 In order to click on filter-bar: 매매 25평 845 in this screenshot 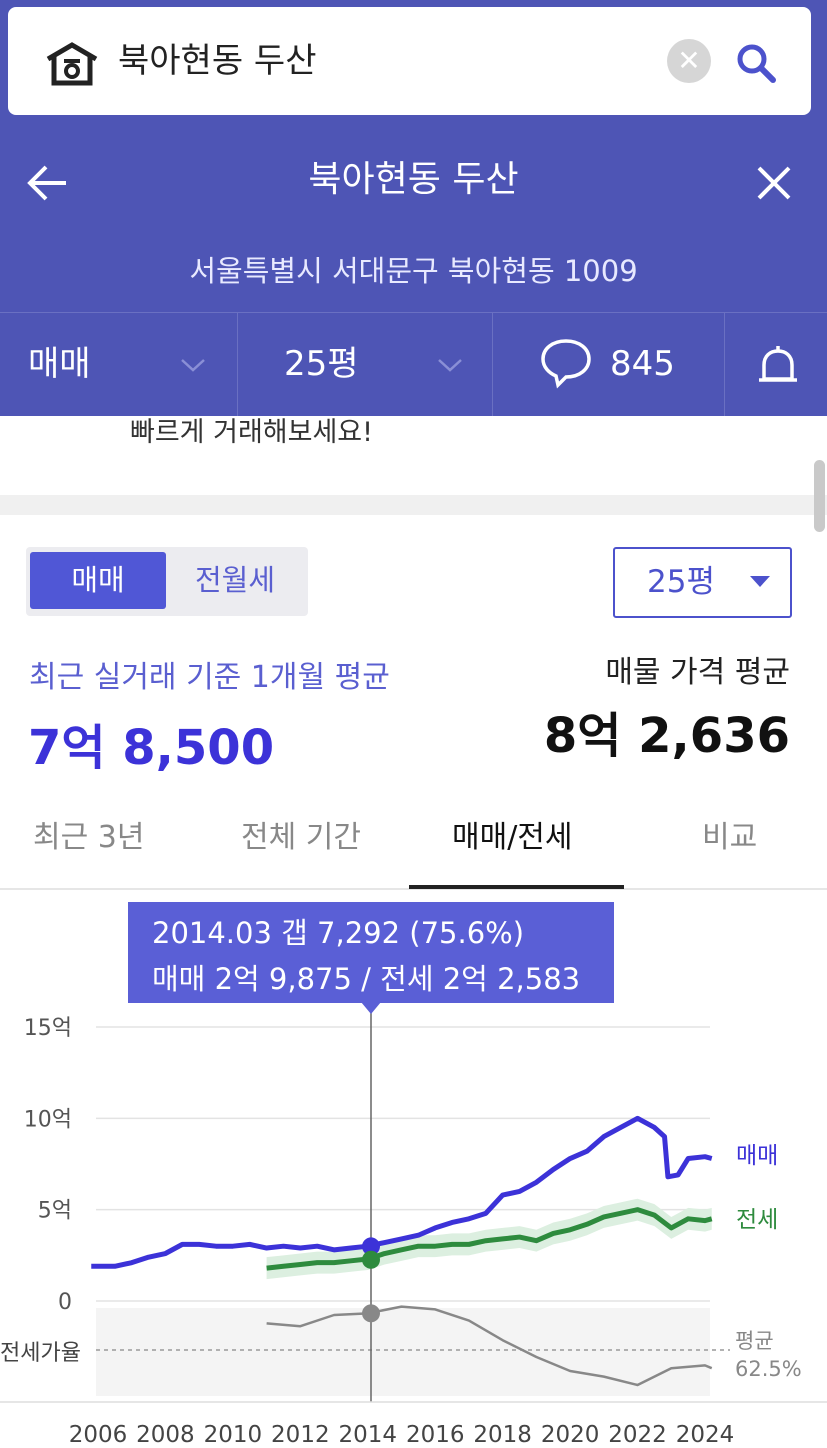, I will do `click(413, 364)`.